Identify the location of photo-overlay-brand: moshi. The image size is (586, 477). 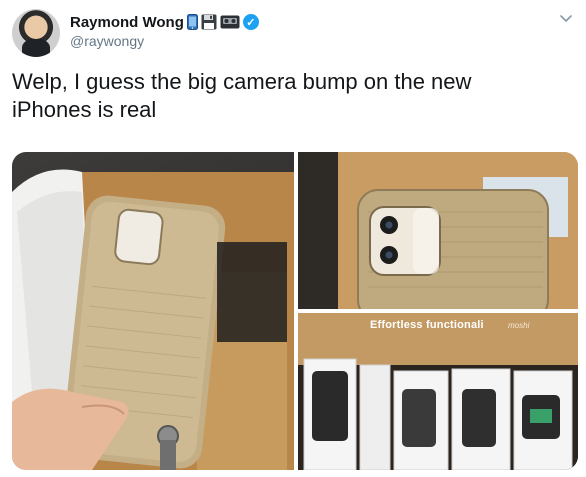
(519, 325).